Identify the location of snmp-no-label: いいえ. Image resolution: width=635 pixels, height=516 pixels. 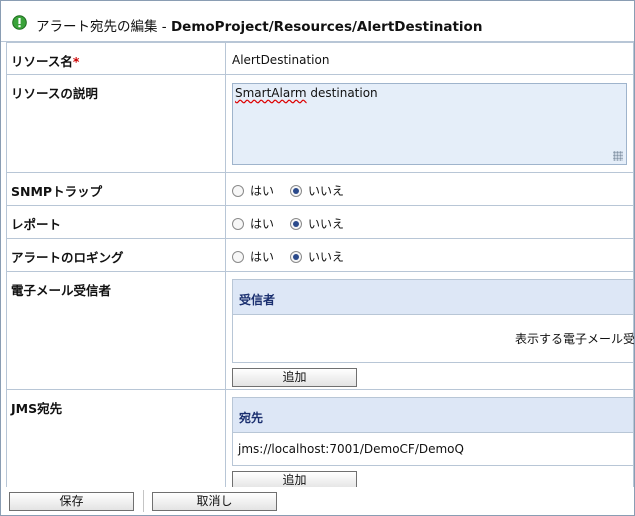
(326, 191).